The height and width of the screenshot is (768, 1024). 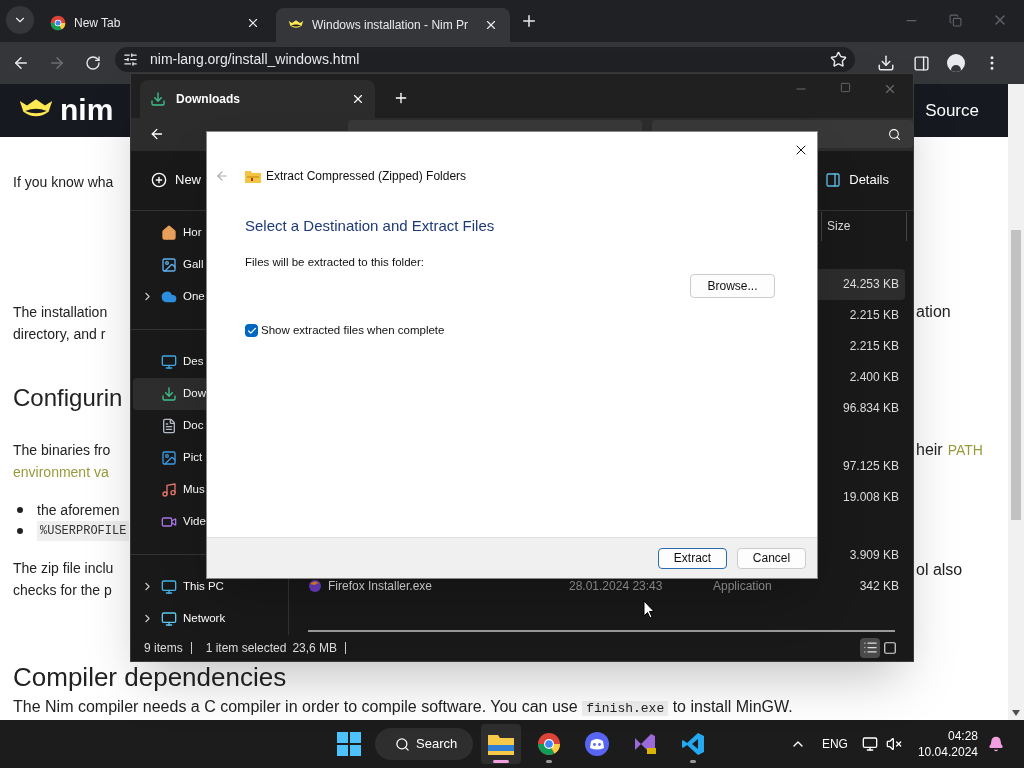 What do you see at coordinates (870, 285) in the screenshot?
I see `file-size: 24.253 KB` at bounding box center [870, 285].